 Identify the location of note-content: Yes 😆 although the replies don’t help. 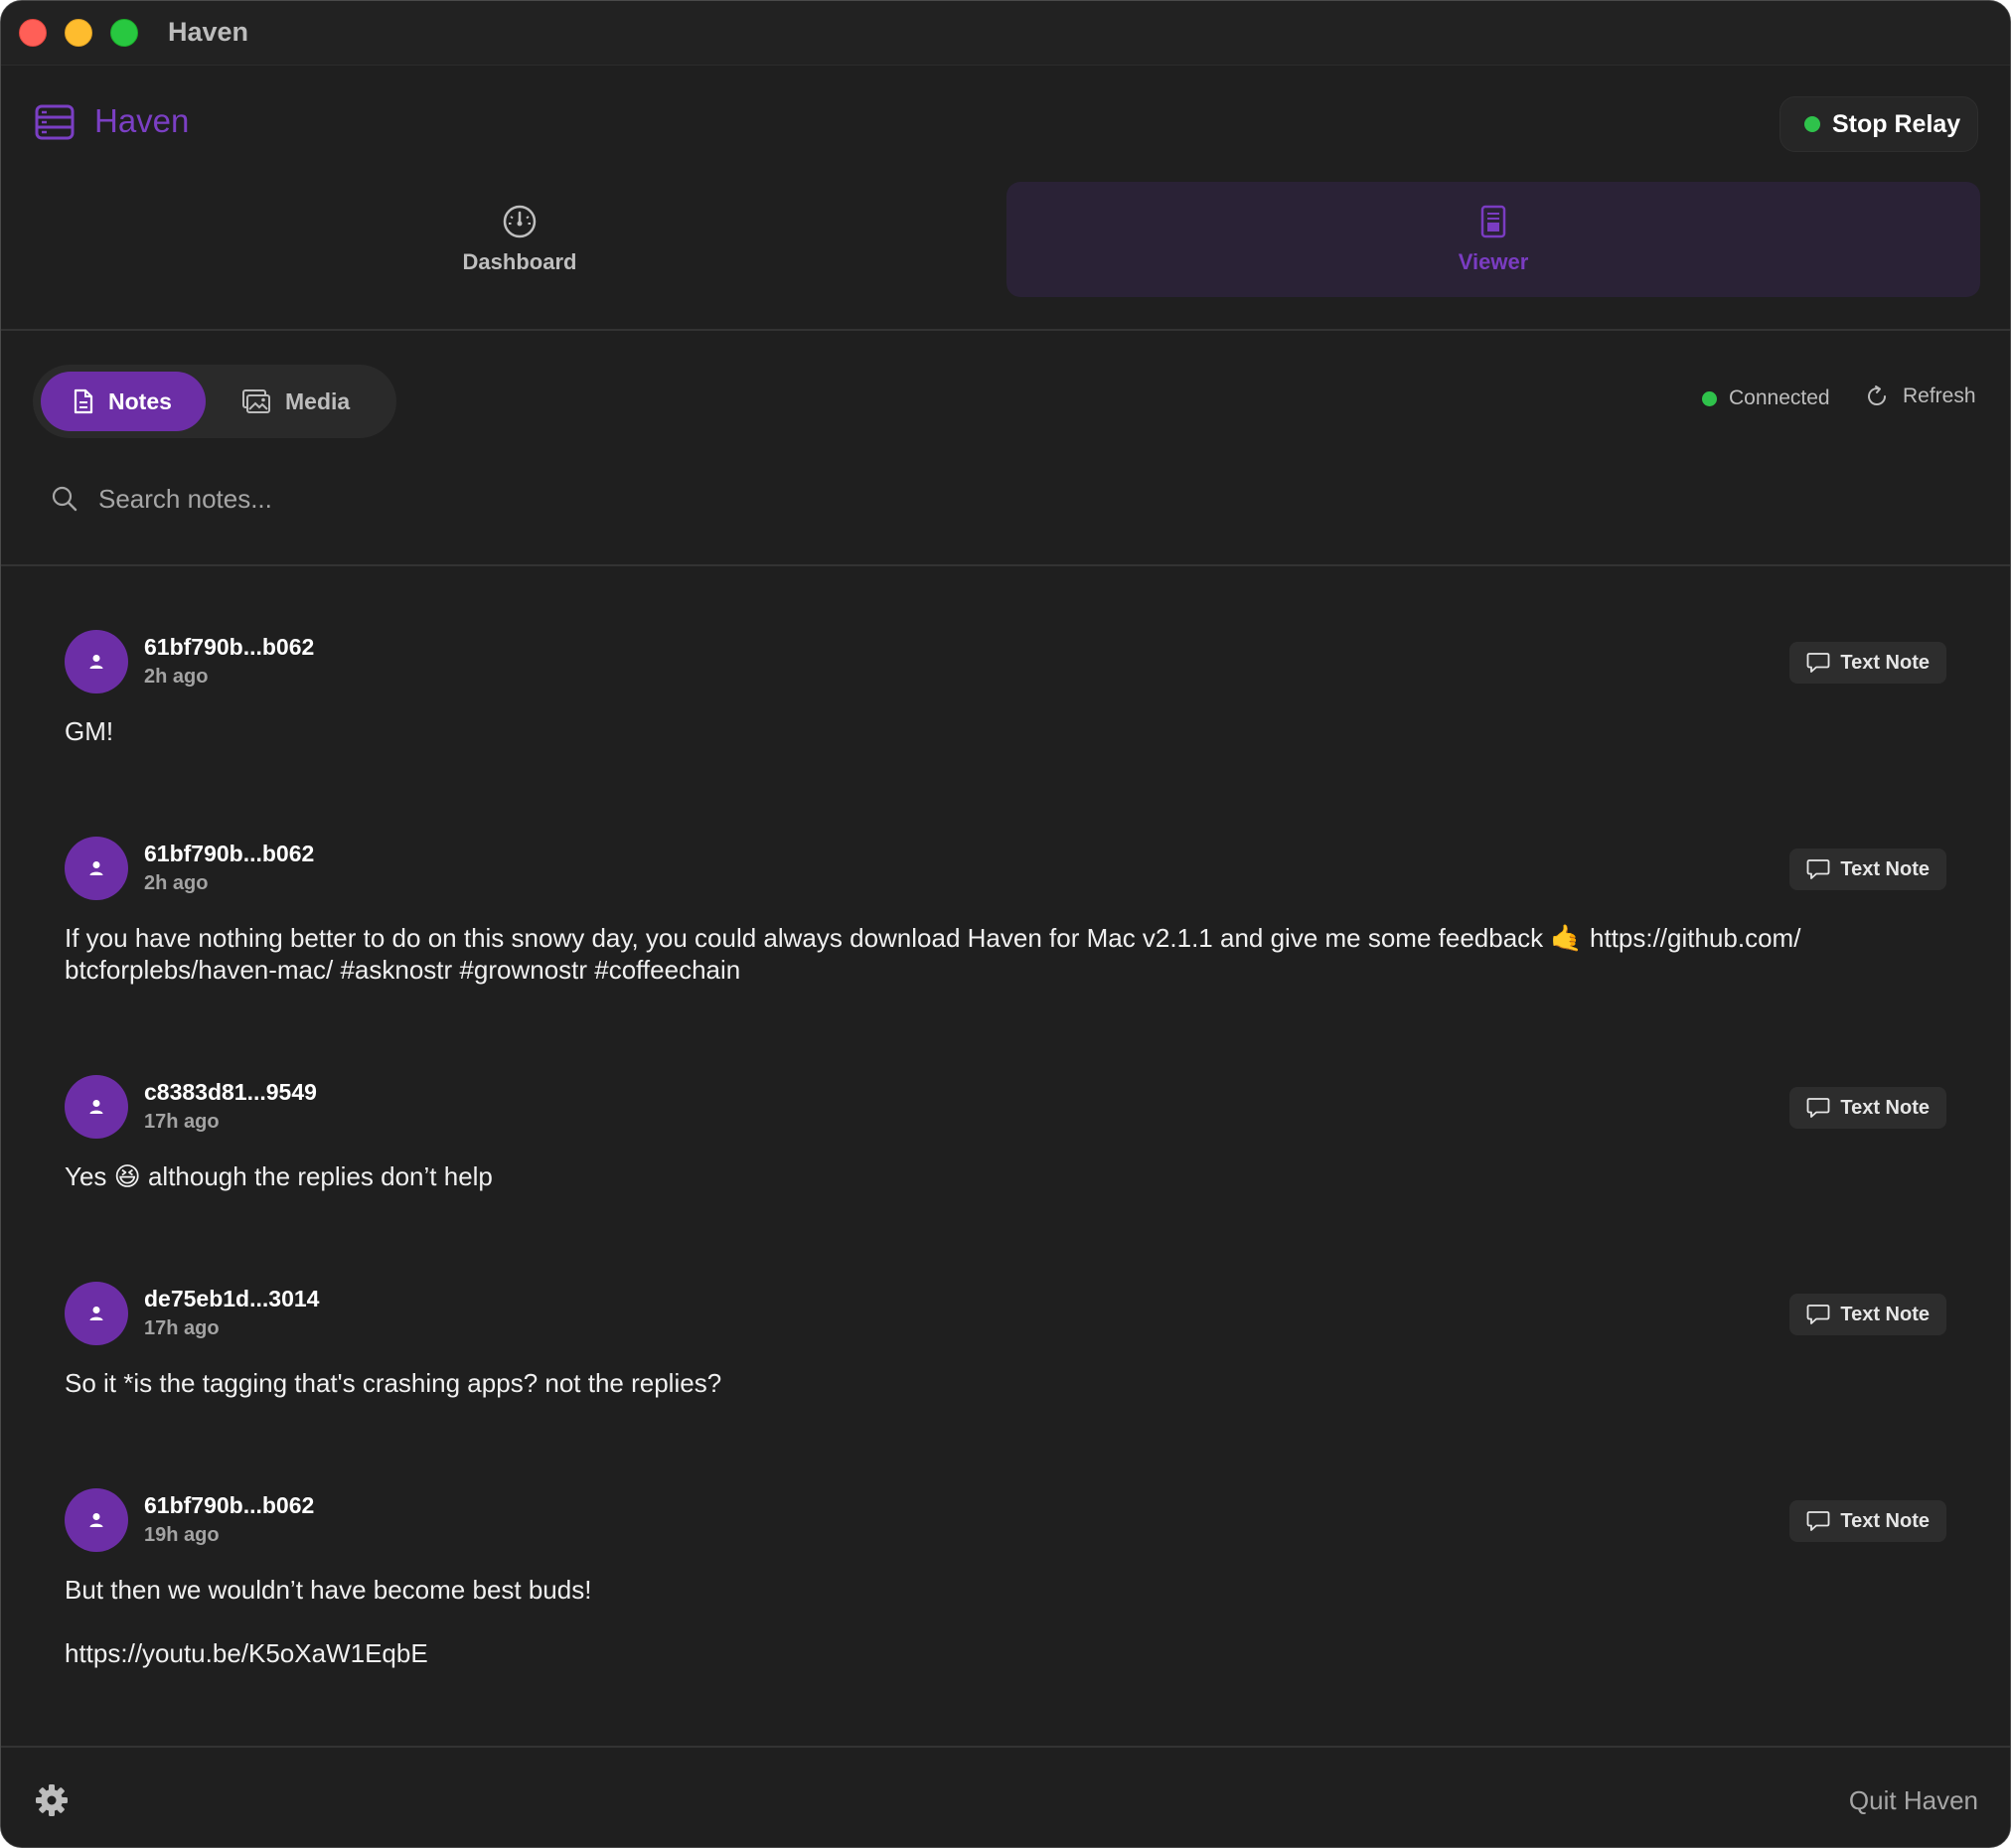
(279, 1176).